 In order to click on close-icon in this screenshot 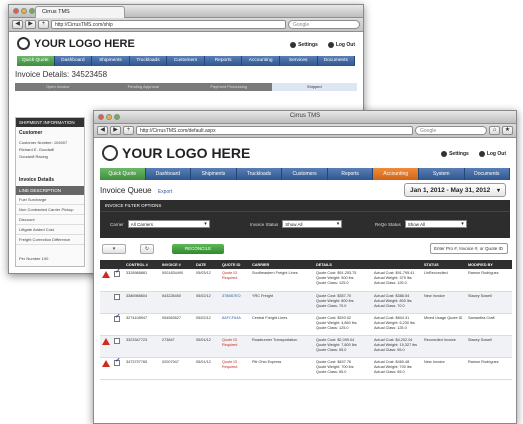, I will do `click(16, 11)`.